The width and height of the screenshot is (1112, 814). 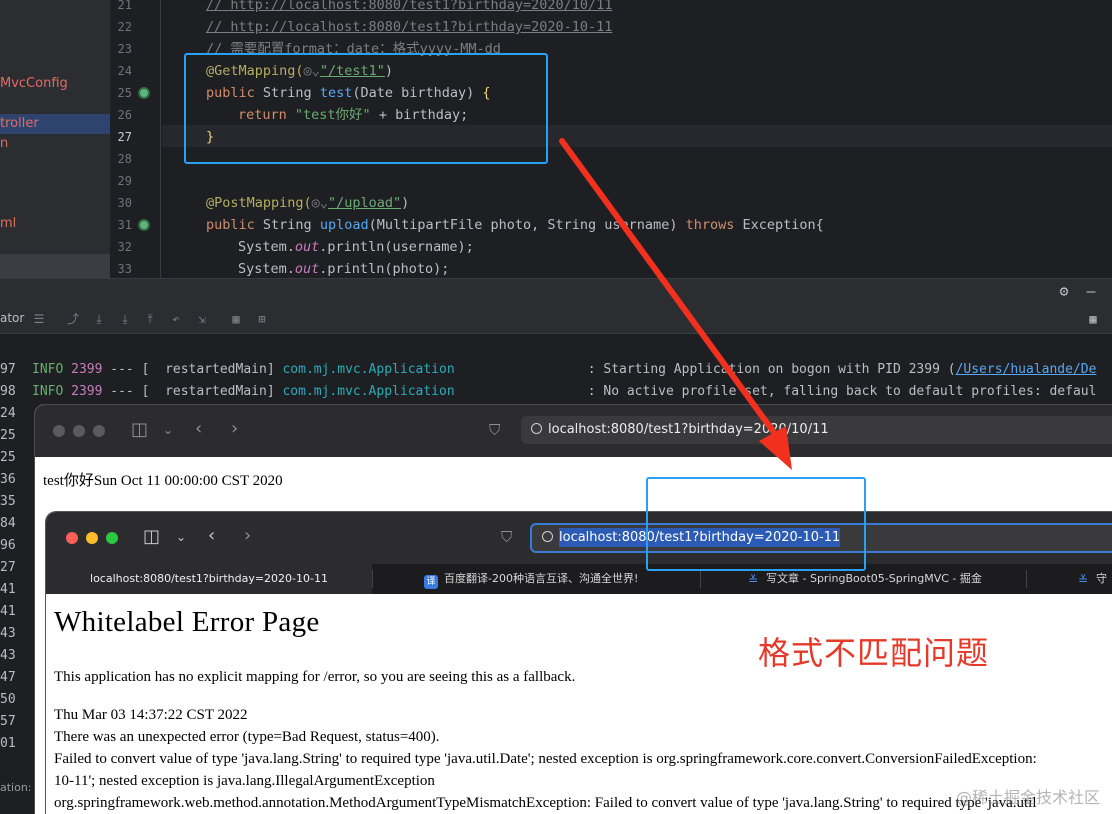 I want to click on red-arrow, so click(x=675, y=304).